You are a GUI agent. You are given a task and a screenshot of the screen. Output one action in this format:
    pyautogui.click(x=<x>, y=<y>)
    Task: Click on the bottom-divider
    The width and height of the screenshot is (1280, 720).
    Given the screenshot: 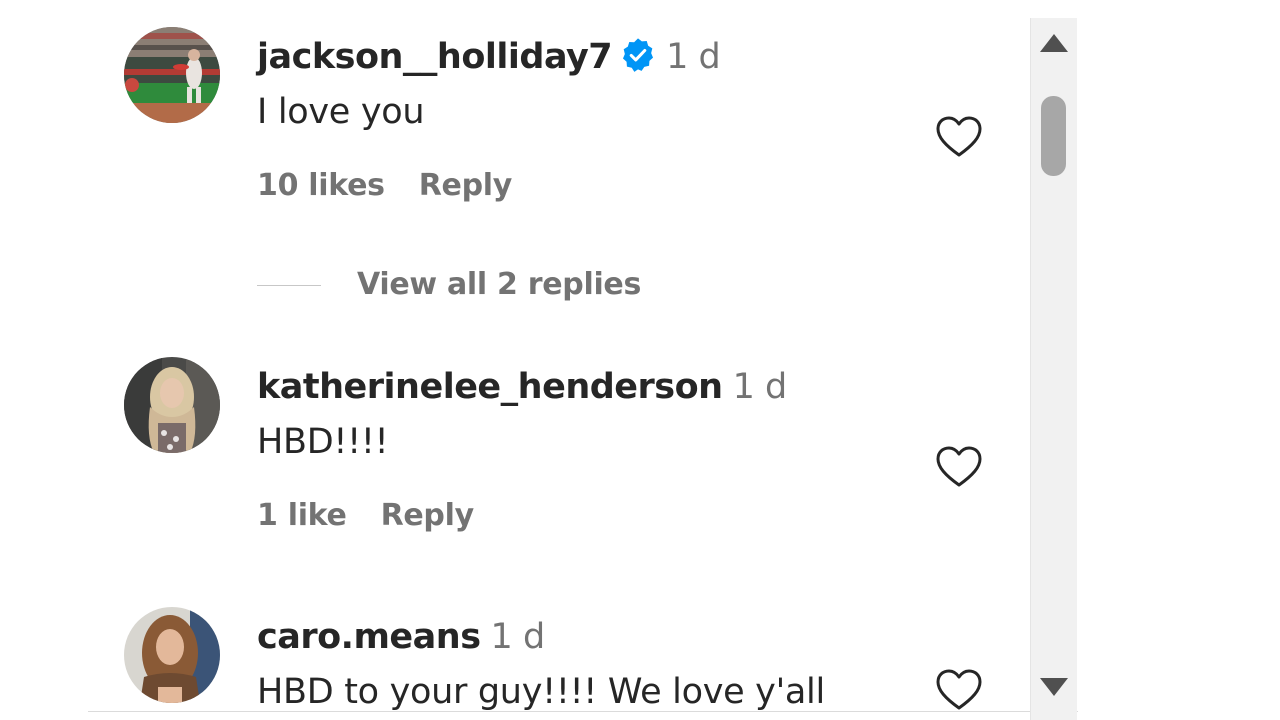 What is the action you would take?
    pyautogui.click(x=583, y=711)
    